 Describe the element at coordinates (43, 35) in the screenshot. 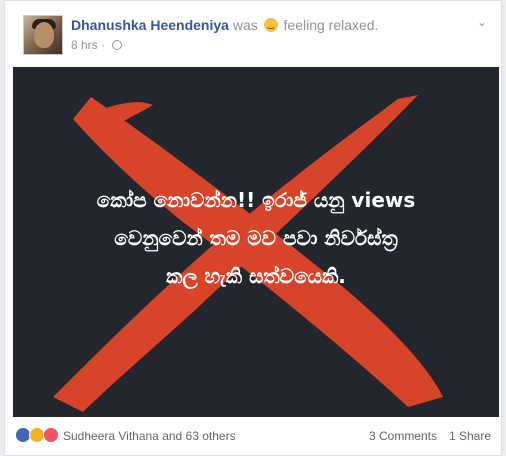

I see `author-avatar` at that location.